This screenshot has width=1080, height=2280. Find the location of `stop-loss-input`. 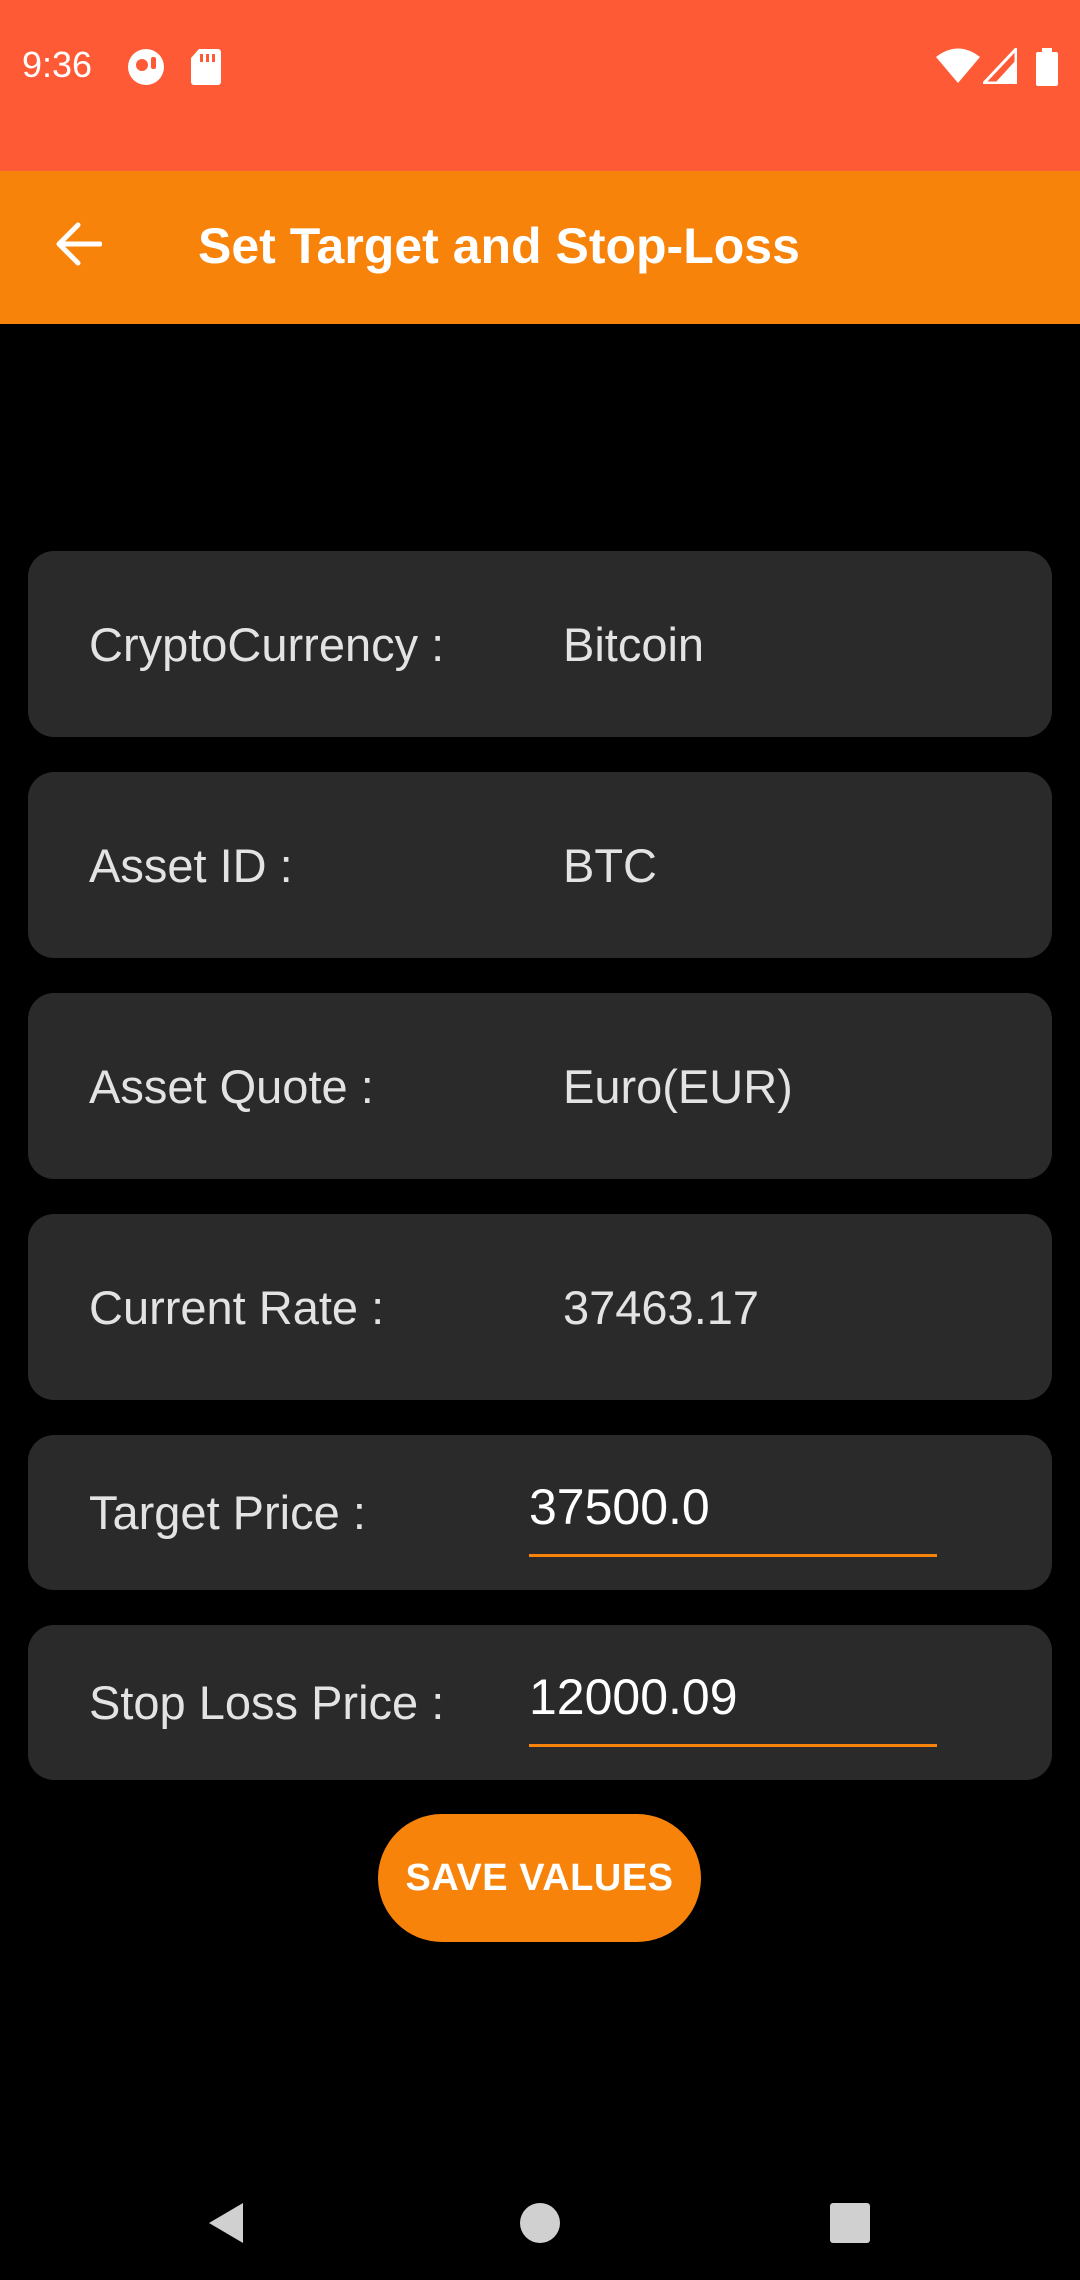

stop-loss-input is located at coordinates (733, 1697).